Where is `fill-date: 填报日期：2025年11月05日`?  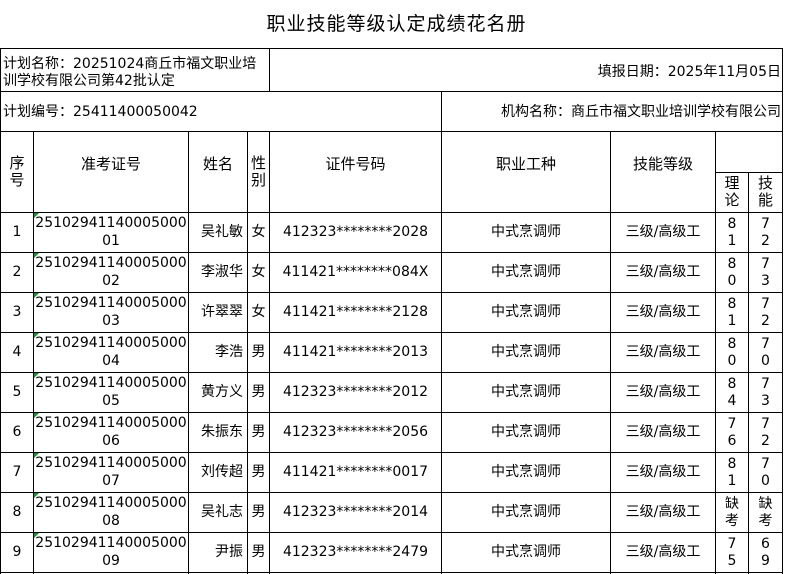
fill-date: 填报日期：2025年11月05日 is located at coordinates (689, 72).